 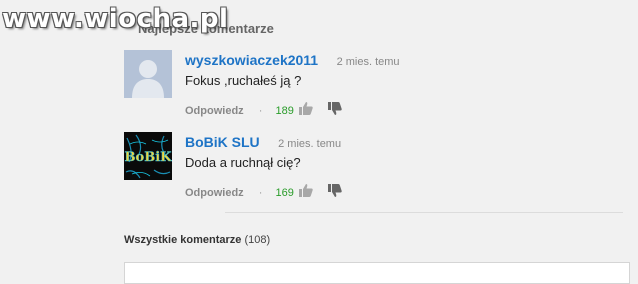 What do you see at coordinates (148, 74) in the screenshot?
I see `default-avatar-icon` at bounding box center [148, 74].